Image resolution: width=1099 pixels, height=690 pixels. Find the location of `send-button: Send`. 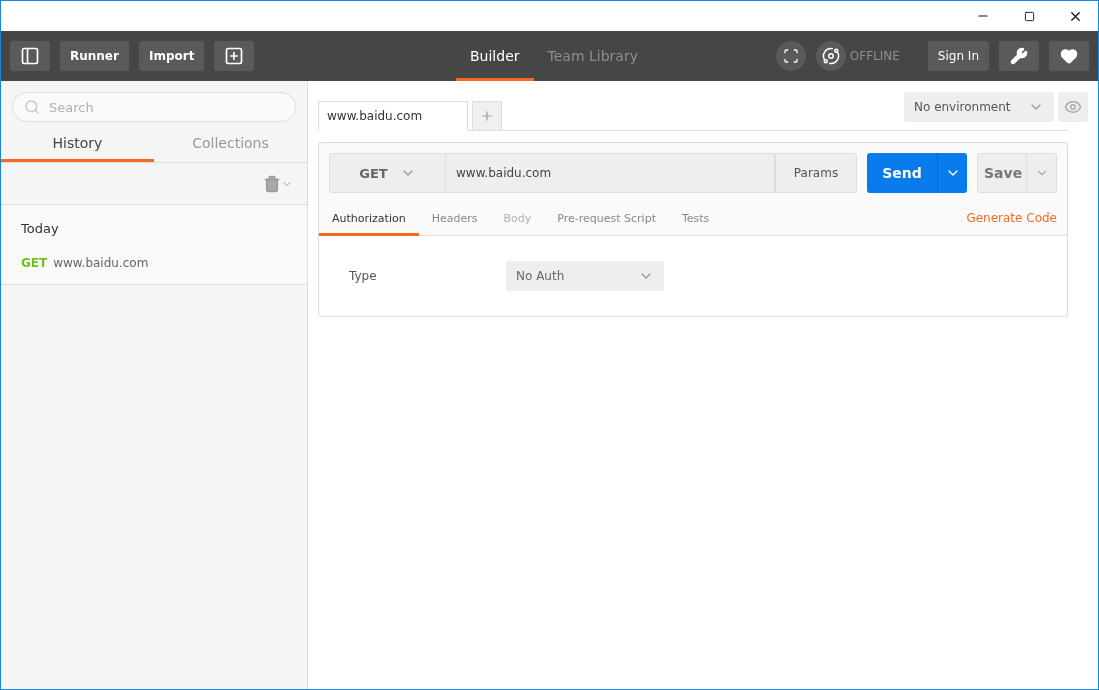

send-button: Send is located at coordinates (902, 173).